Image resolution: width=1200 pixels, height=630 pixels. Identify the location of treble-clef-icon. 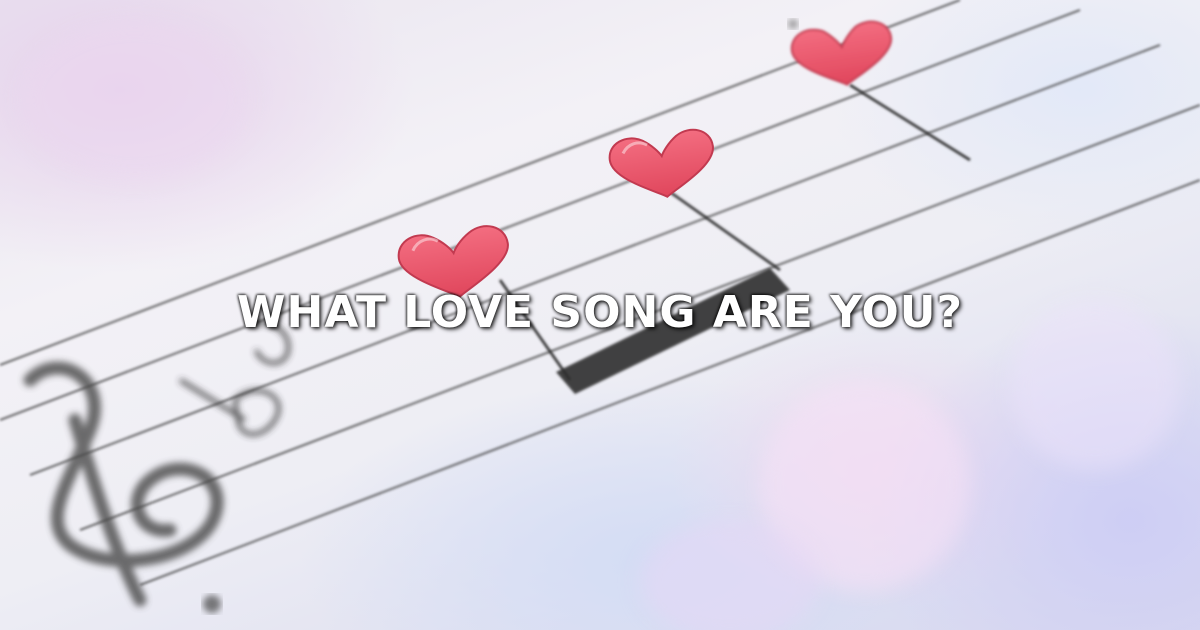
(123, 484).